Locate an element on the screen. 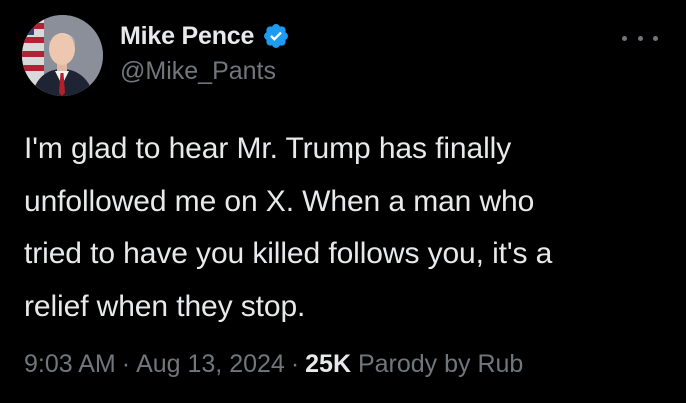  avatar is located at coordinates (62, 55).